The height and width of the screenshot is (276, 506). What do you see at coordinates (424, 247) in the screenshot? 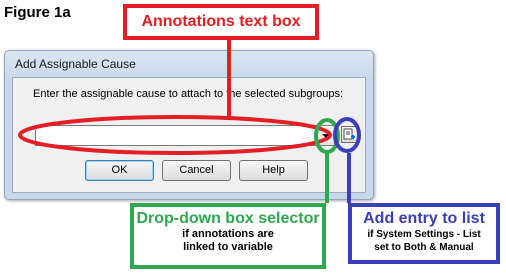
I see `add-entry-callout-note-2: set to Both & Manual` at bounding box center [424, 247].